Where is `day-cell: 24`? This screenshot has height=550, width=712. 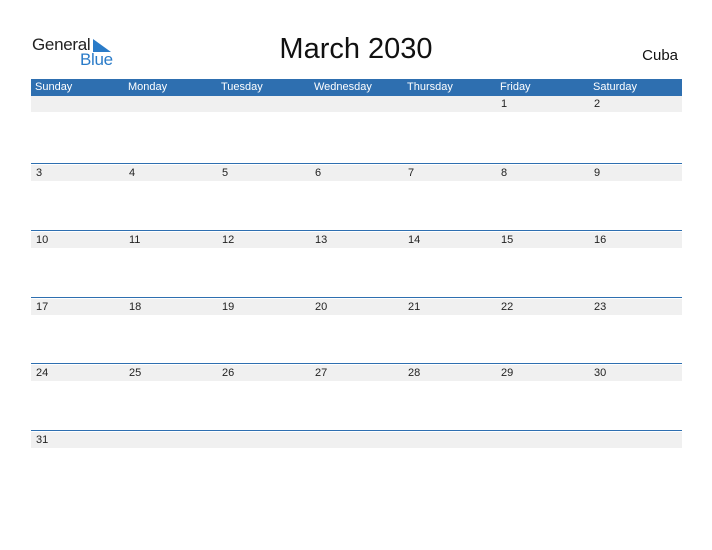 day-cell: 24 is located at coordinates (42, 373).